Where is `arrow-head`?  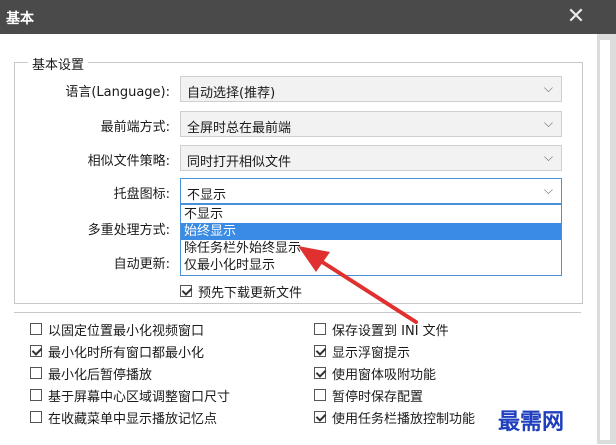
arrow-head is located at coordinates (314, 259).